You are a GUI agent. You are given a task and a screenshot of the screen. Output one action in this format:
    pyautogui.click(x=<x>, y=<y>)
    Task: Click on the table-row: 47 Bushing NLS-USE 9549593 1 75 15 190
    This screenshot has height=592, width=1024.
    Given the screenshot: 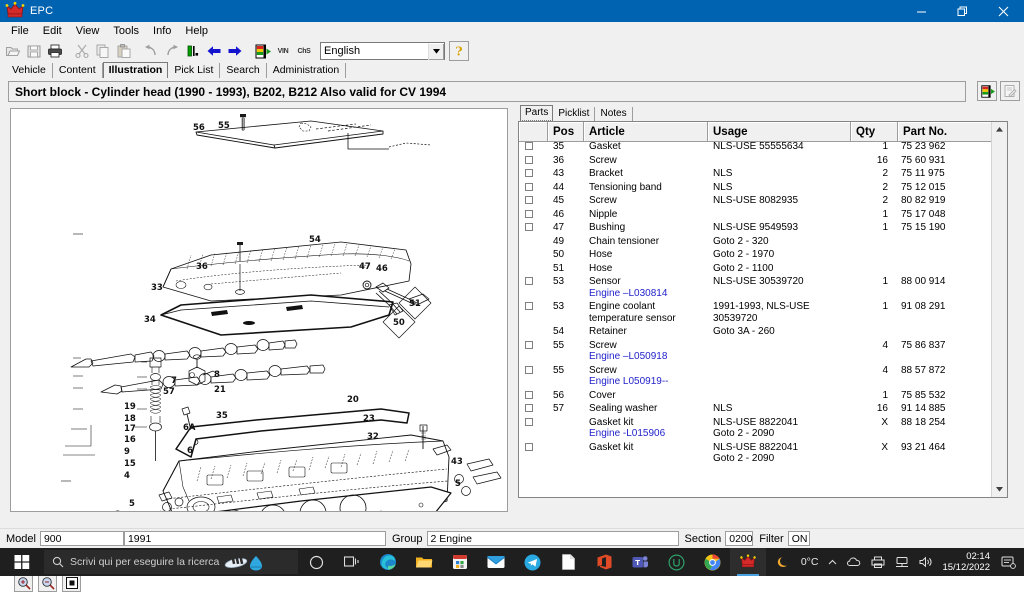 What is the action you would take?
    pyautogui.click(x=755, y=228)
    